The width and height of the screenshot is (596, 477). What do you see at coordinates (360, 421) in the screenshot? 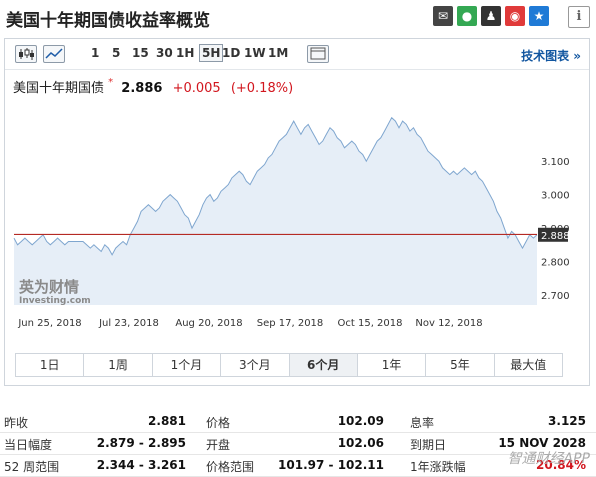
I see `stat-value: 102.09` at bounding box center [360, 421].